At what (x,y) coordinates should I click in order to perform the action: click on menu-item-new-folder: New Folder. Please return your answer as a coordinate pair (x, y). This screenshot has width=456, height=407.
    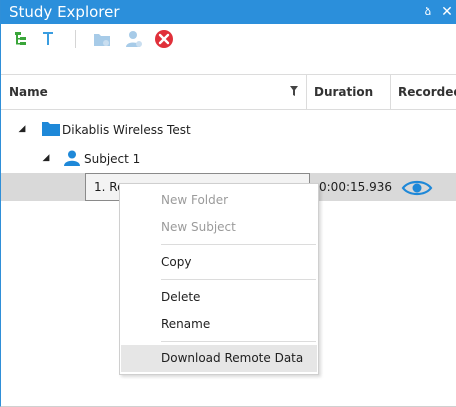
    Looking at the image, I should click on (219, 200).